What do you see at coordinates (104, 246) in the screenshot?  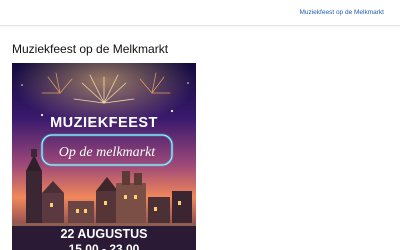 I see `poster-time: 15.00 - 23.00` at bounding box center [104, 246].